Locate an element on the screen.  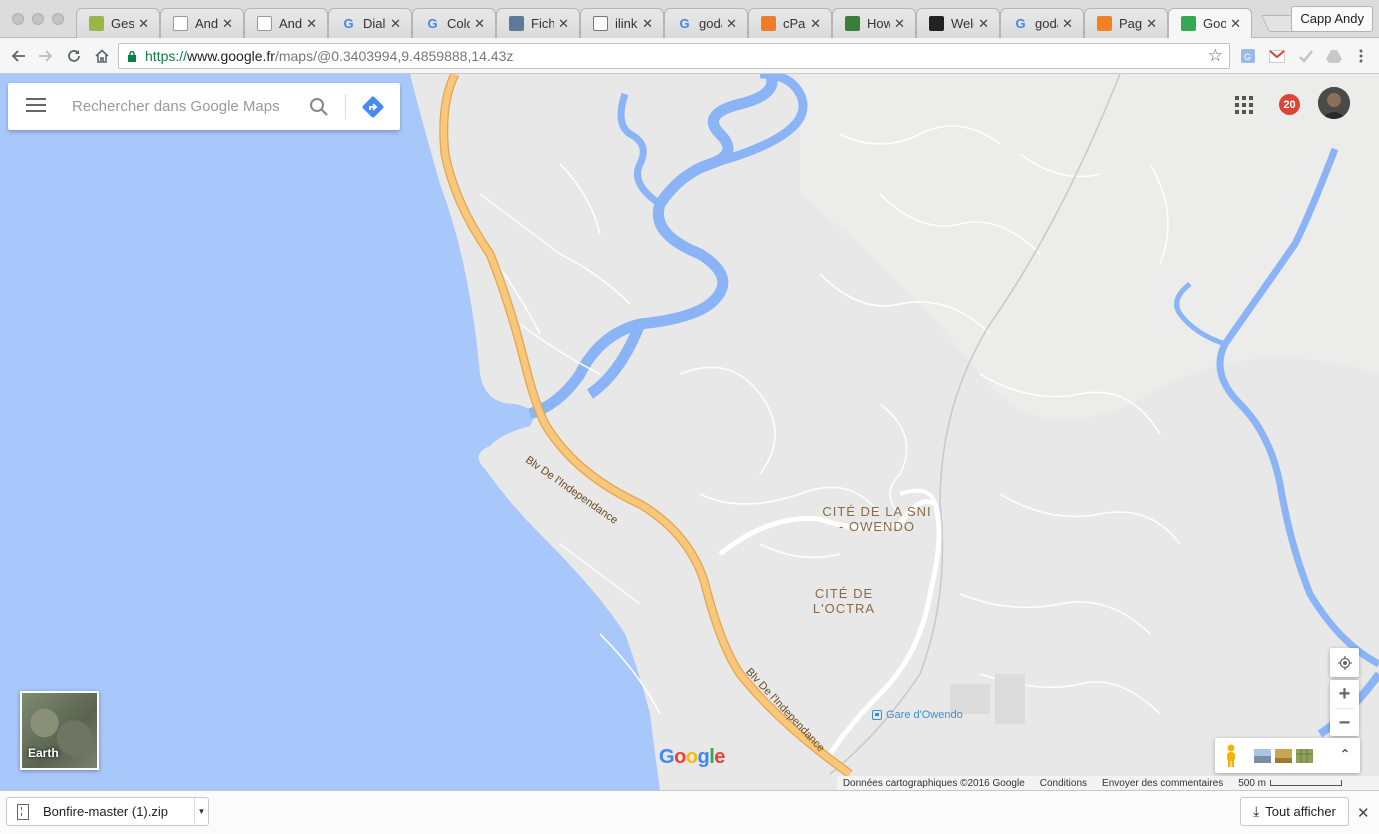
tab-title: Fichi is located at coordinates (543, 23).